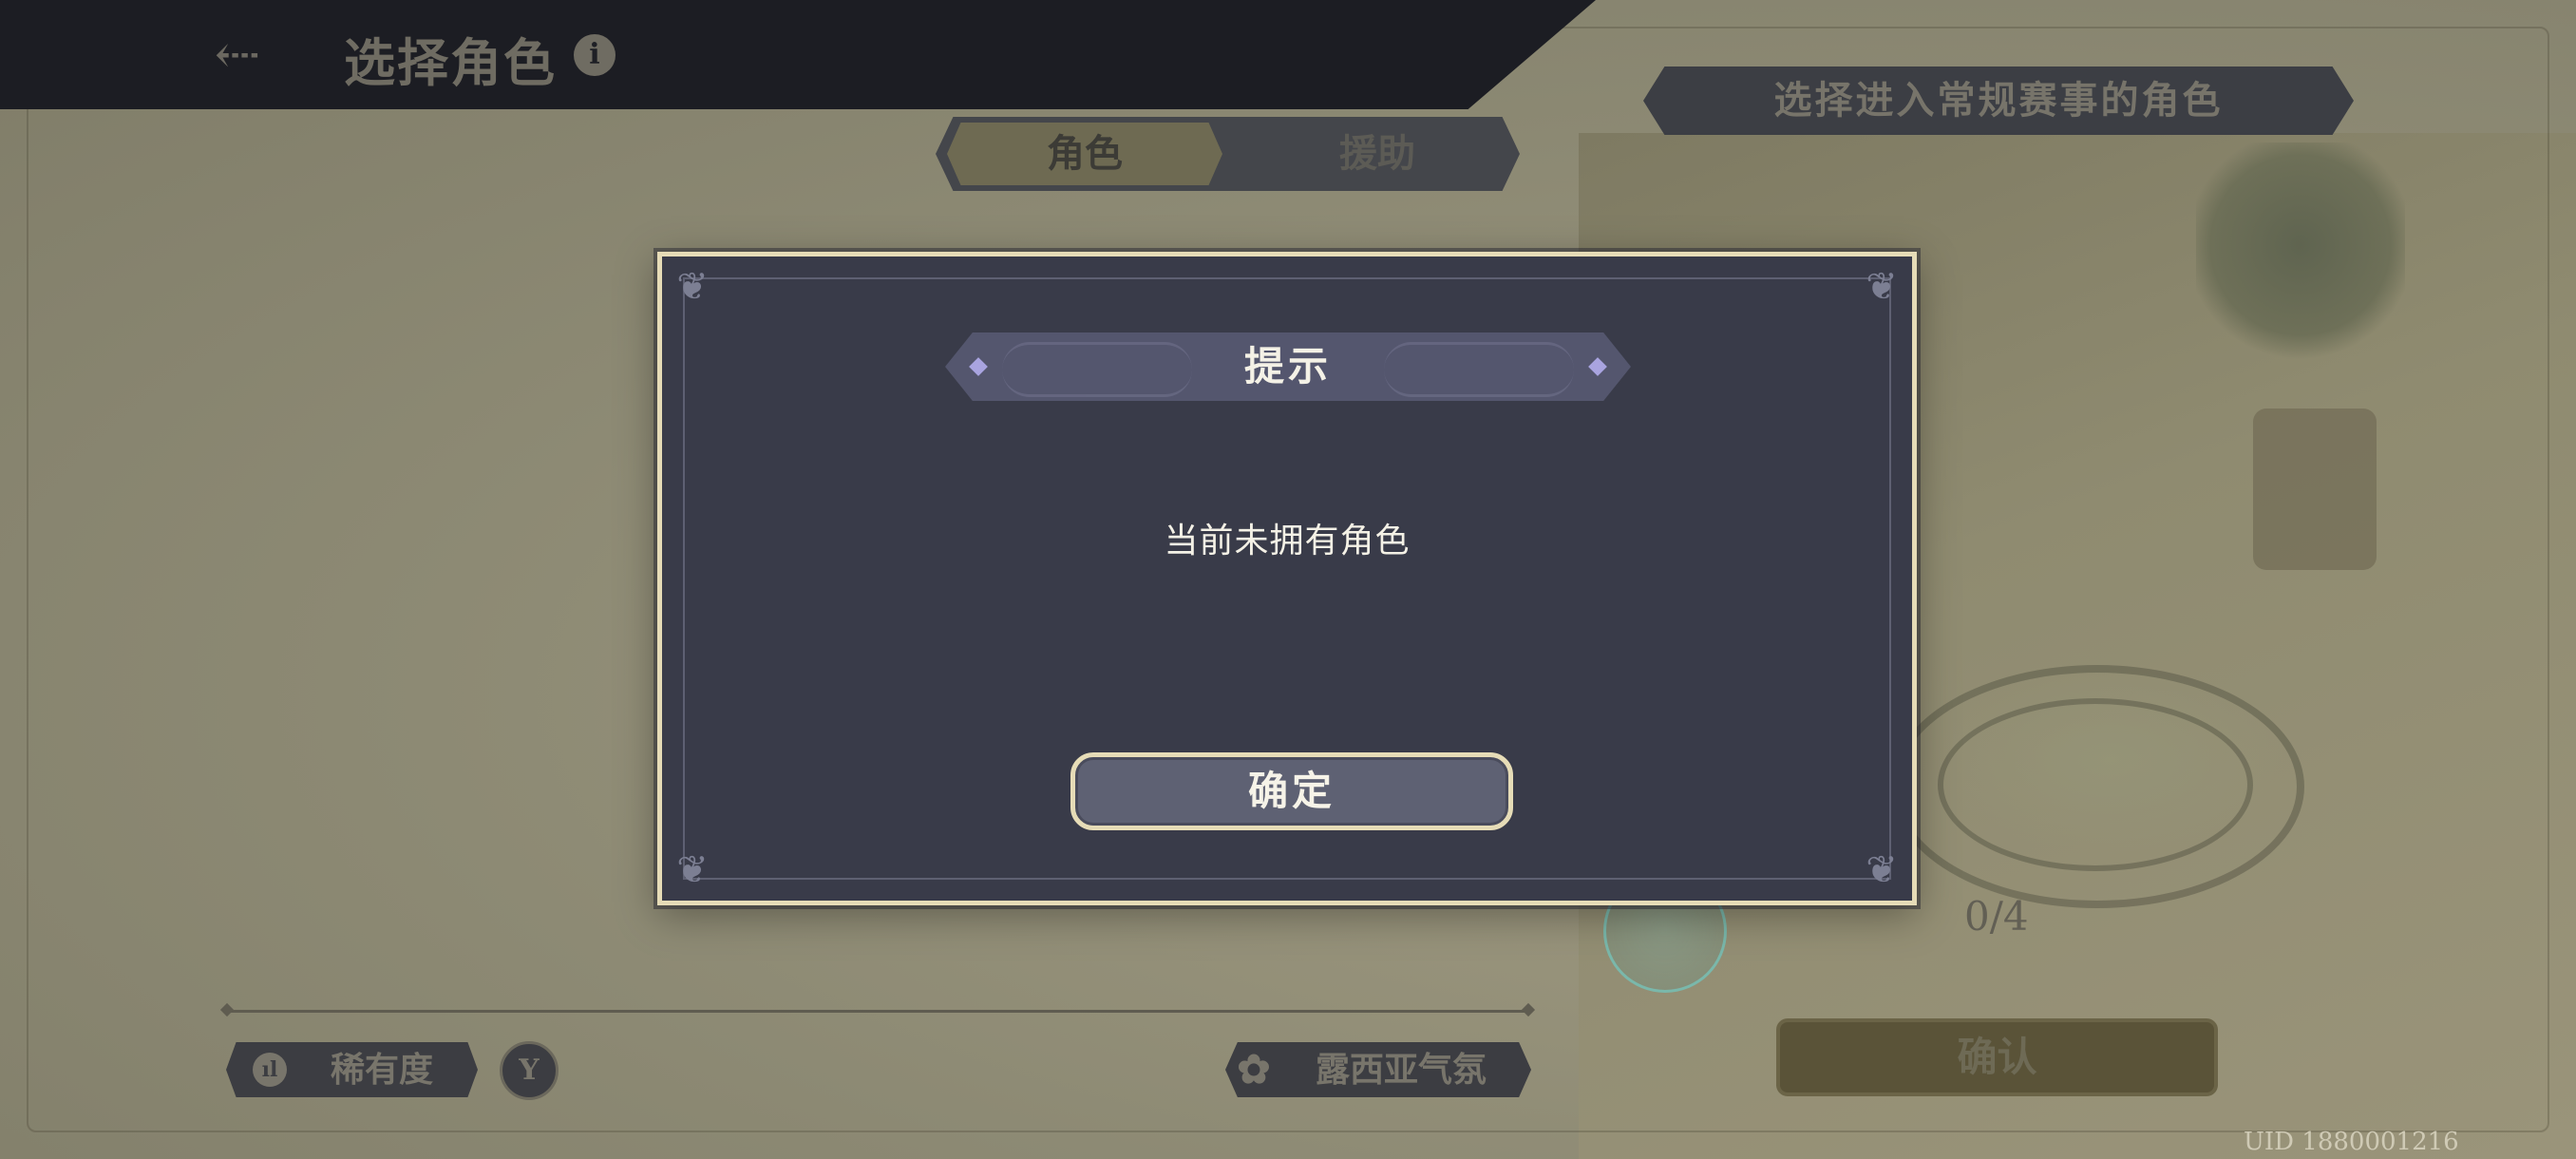  What do you see at coordinates (1287, 541) in the screenshot?
I see `dialog-message: 当前未拥有角色` at bounding box center [1287, 541].